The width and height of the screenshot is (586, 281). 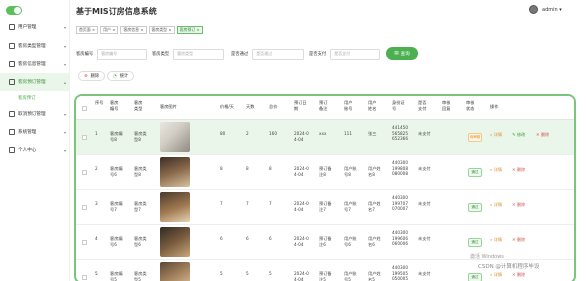 I want to click on chevron-up-icon: ▴, so click(x=64, y=82).